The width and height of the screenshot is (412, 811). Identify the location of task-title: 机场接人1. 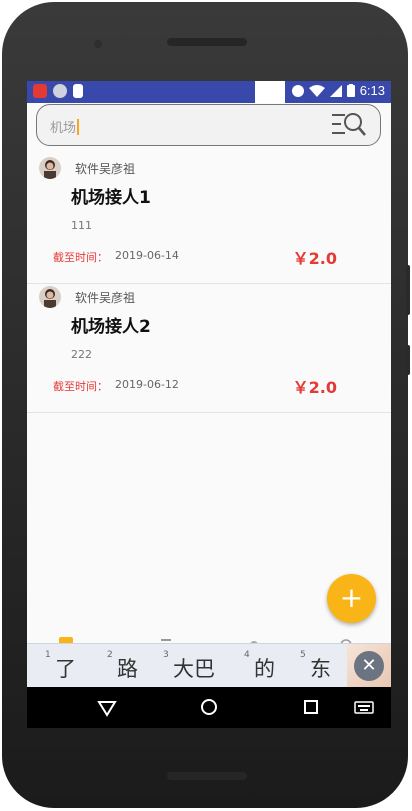
(111, 198).